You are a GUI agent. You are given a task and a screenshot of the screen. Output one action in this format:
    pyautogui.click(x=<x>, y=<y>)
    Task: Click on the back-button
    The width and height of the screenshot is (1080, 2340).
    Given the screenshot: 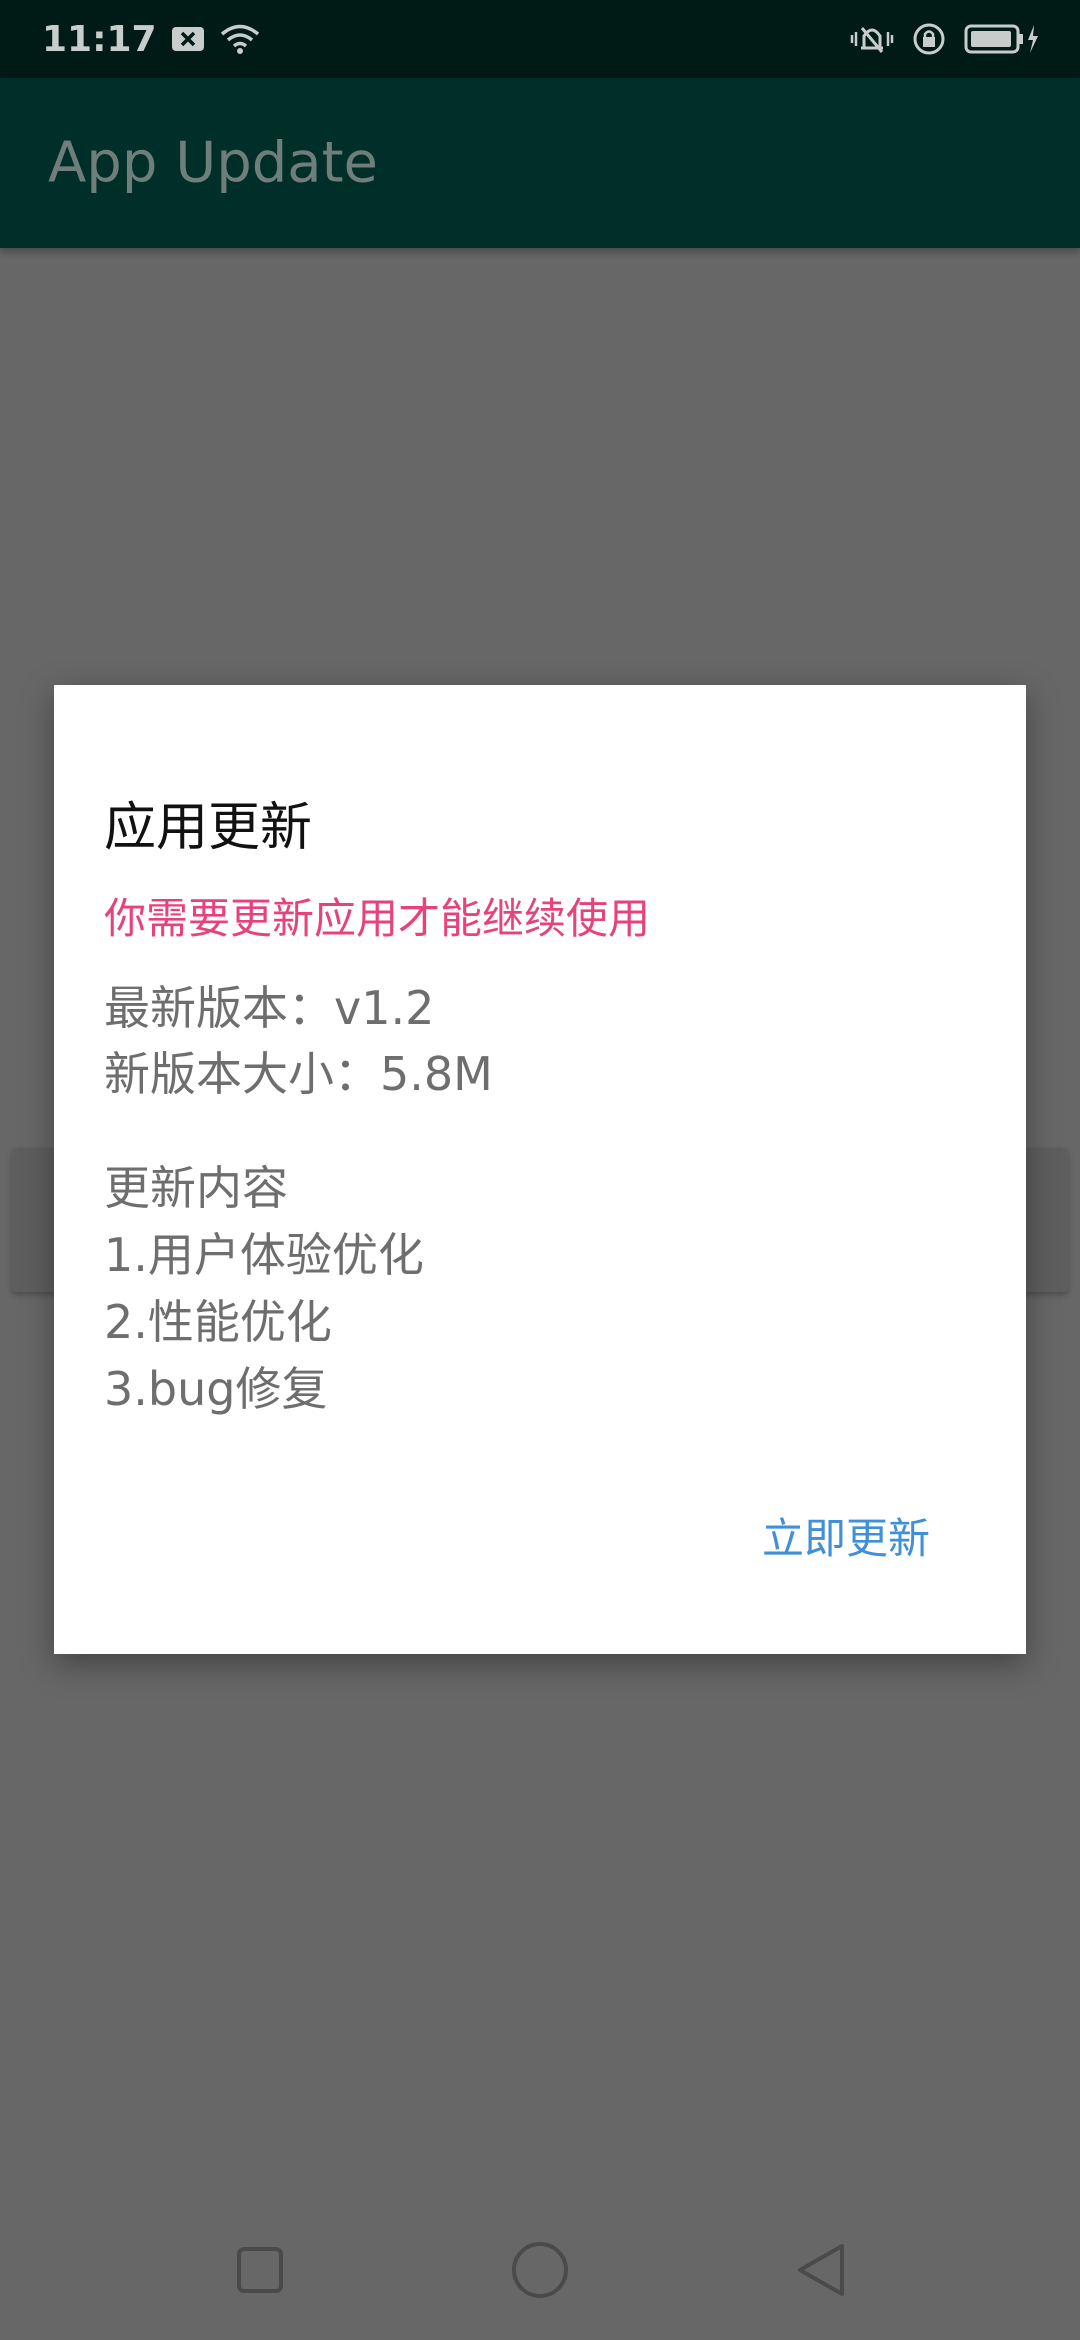 What is the action you would take?
    pyautogui.click(x=820, y=2270)
    